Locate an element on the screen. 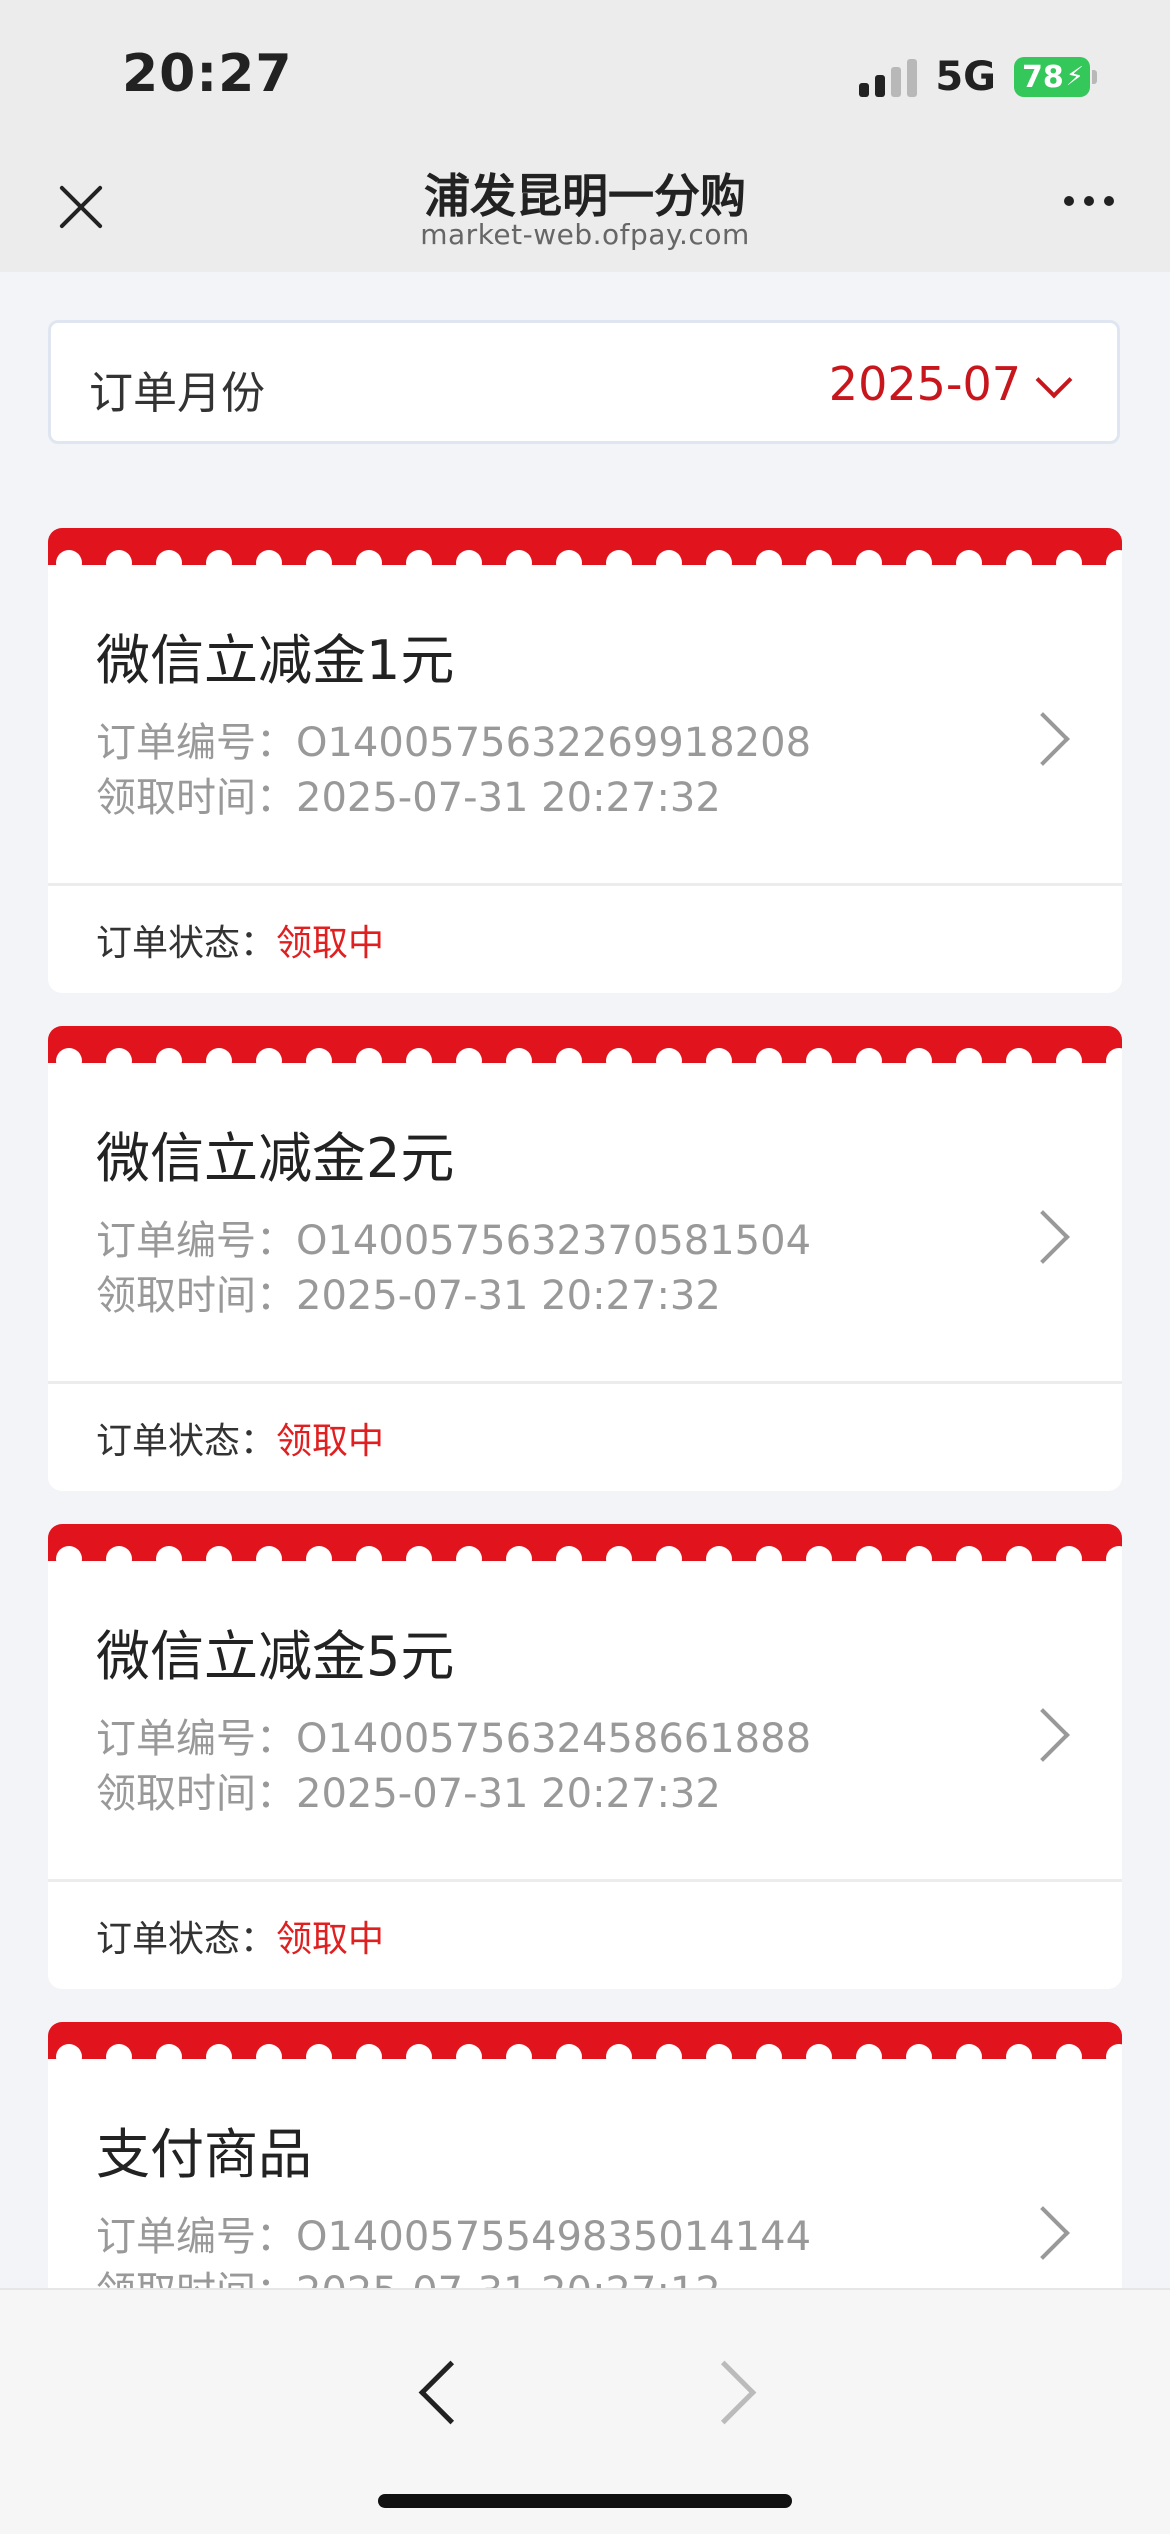 This screenshot has width=1170, height=2534. order-month-selector: 订单月份 2025-07 is located at coordinates (584, 382).